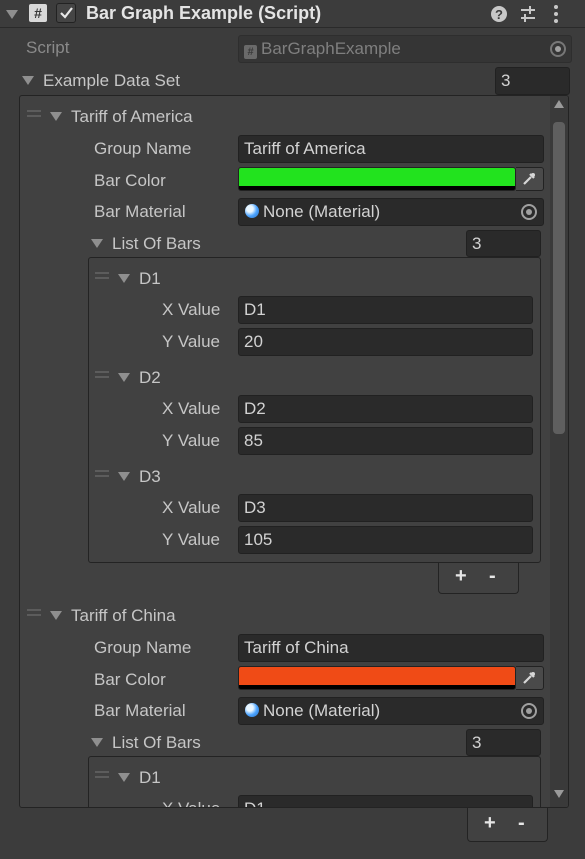 The height and width of the screenshot is (859, 585). I want to click on kebab-menu-icon, so click(556, 14).